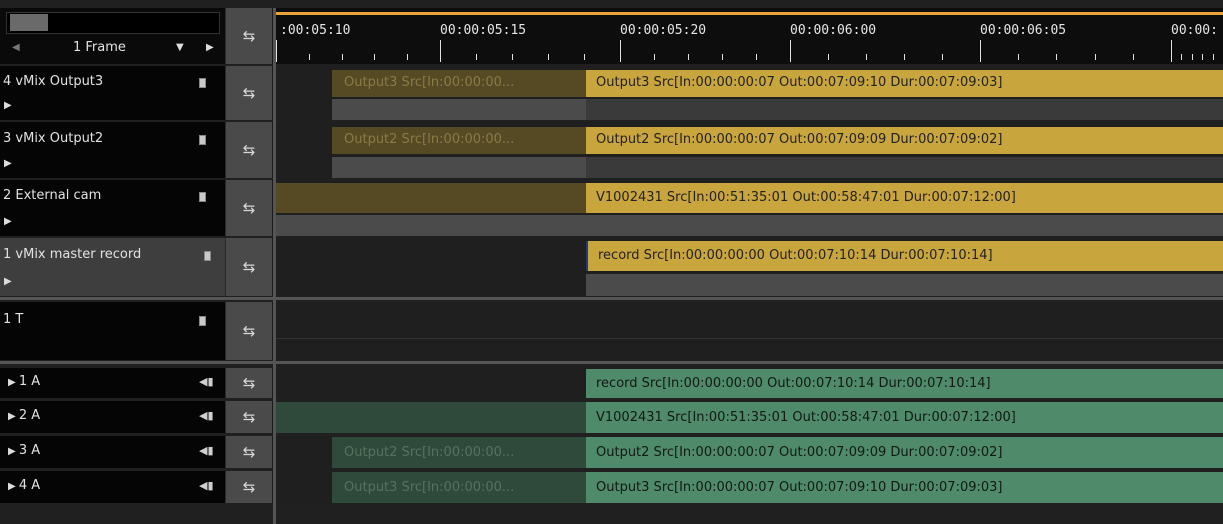 This screenshot has width=1223, height=524. What do you see at coordinates (315, 30) in the screenshot?
I see `ruler-timecode: :00:05:10` at bounding box center [315, 30].